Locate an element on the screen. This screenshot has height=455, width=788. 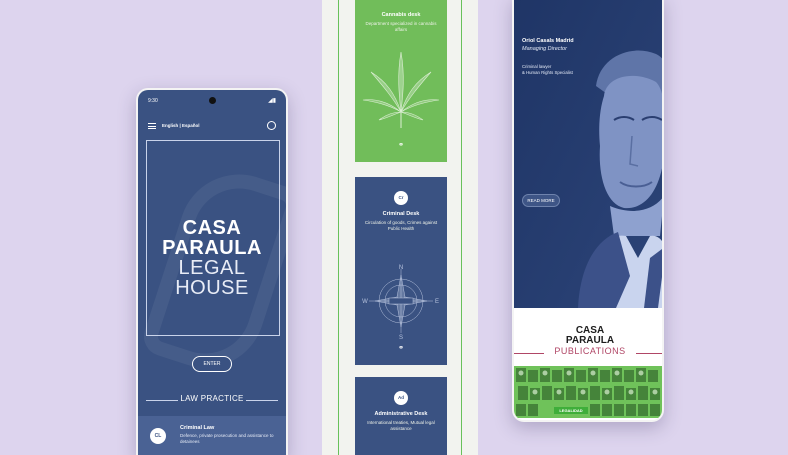
card-title: Criminal Desk is located at coordinates (401, 214).